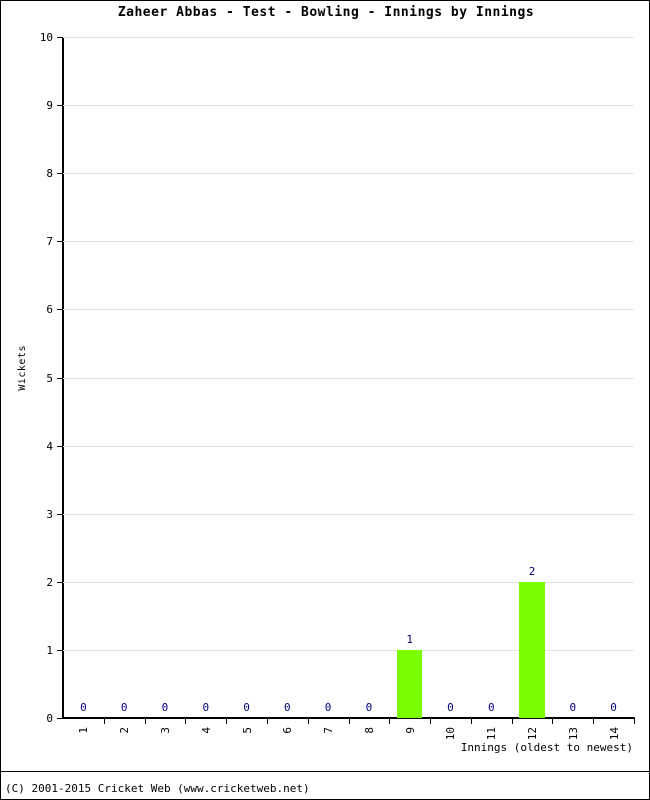  What do you see at coordinates (49, 106) in the screenshot?
I see `y-tick-label: 9` at bounding box center [49, 106].